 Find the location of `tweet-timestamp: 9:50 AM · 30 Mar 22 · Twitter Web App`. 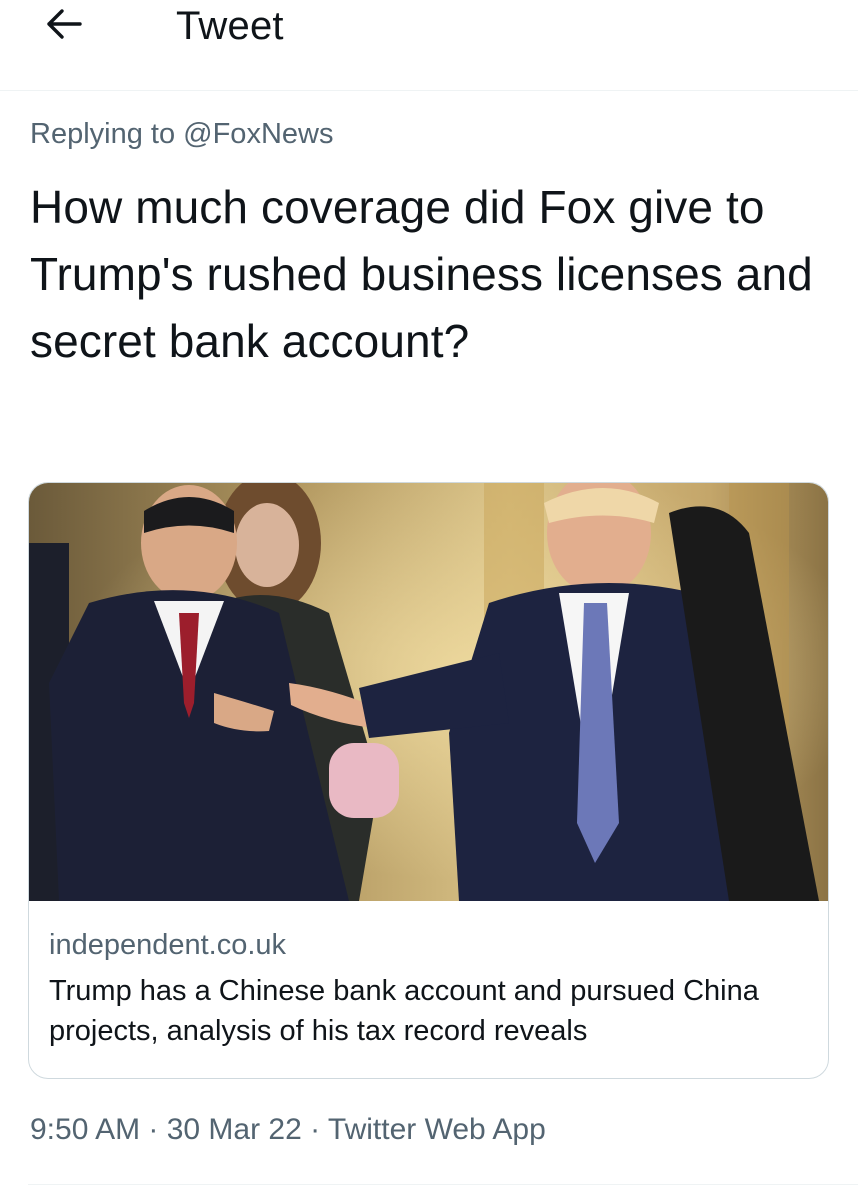

tweet-timestamp: 9:50 AM · 30 Mar 22 · Twitter Web App is located at coordinates (288, 1130).